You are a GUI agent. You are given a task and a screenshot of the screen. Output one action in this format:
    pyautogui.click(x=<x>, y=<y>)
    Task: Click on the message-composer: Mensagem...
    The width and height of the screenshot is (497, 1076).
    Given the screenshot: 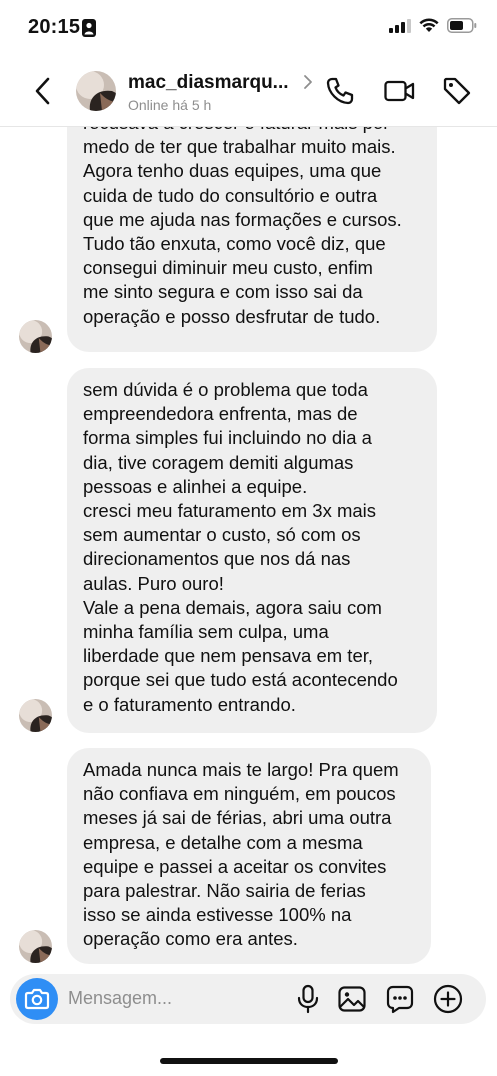 What is the action you would take?
    pyautogui.click(x=248, y=999)
    